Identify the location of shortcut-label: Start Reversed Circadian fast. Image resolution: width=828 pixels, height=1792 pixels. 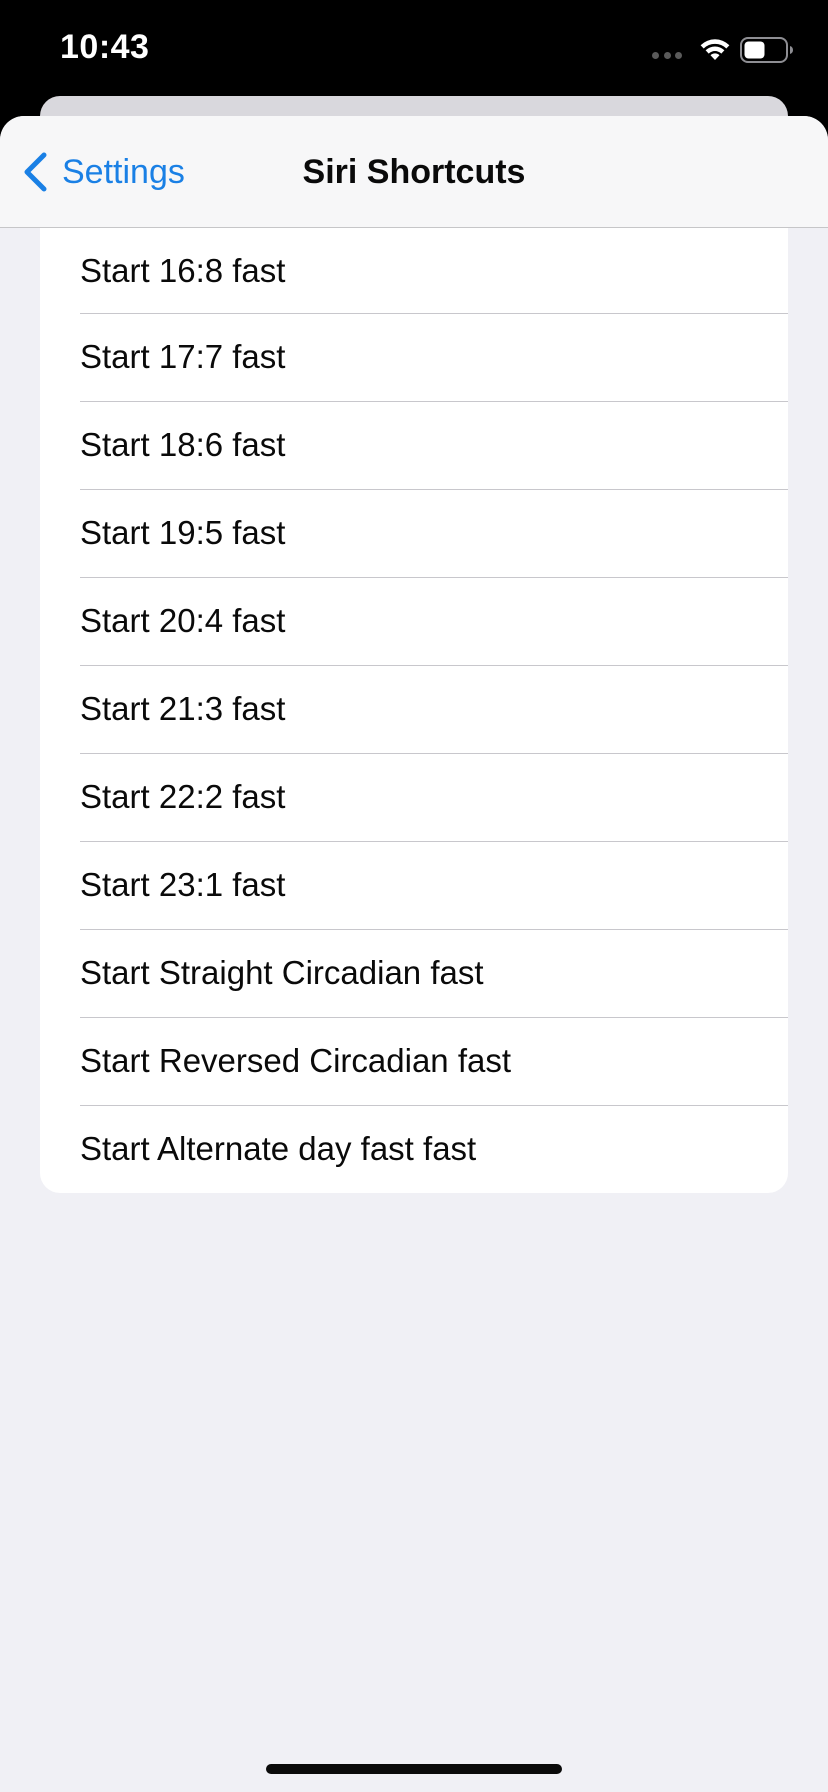
(296, 1060).